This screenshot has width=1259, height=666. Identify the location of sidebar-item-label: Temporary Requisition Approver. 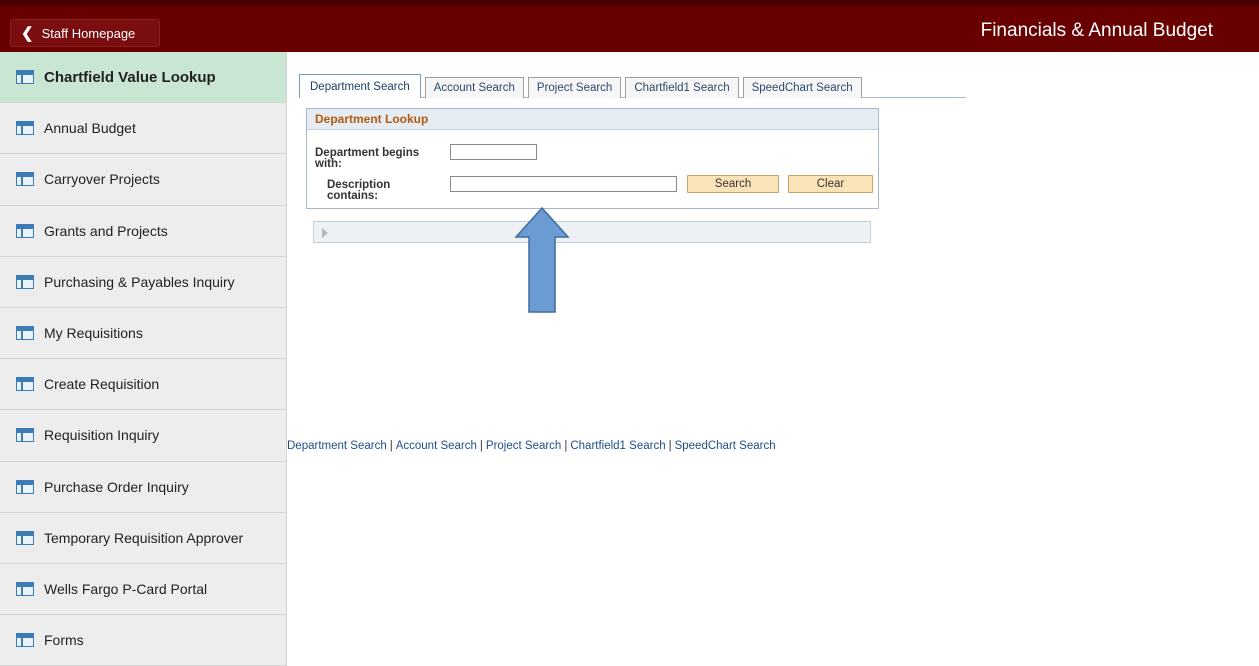
(144, 537).